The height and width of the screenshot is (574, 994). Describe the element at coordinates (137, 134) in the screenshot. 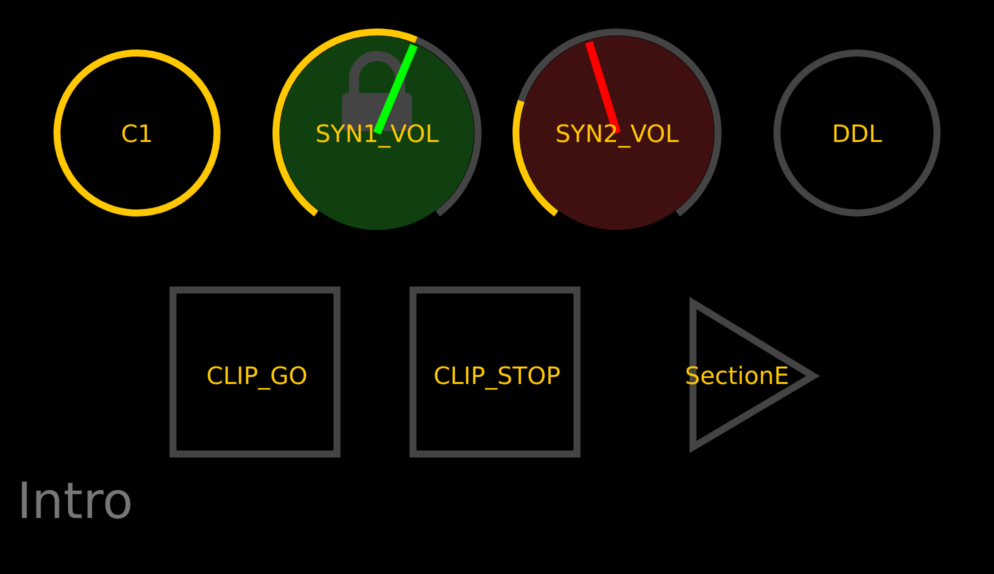

I see `control-label: C1` at that location.